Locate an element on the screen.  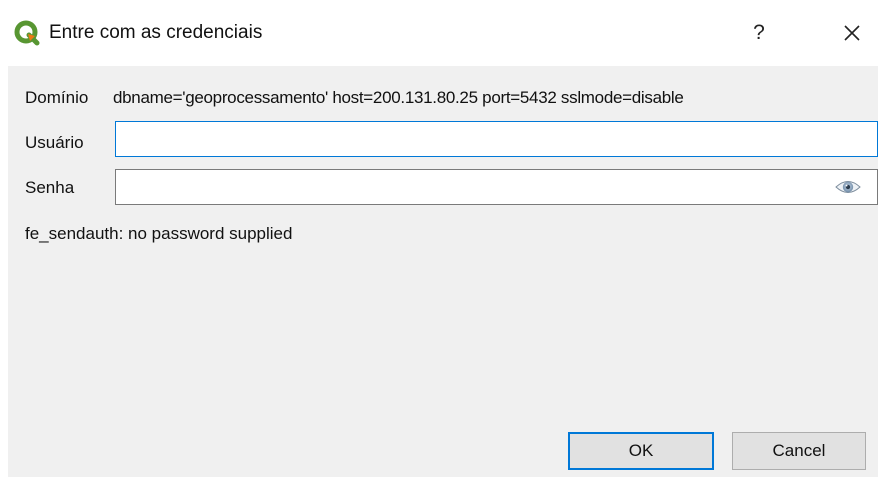
help-button: ? is located at coordinates (759, 33).